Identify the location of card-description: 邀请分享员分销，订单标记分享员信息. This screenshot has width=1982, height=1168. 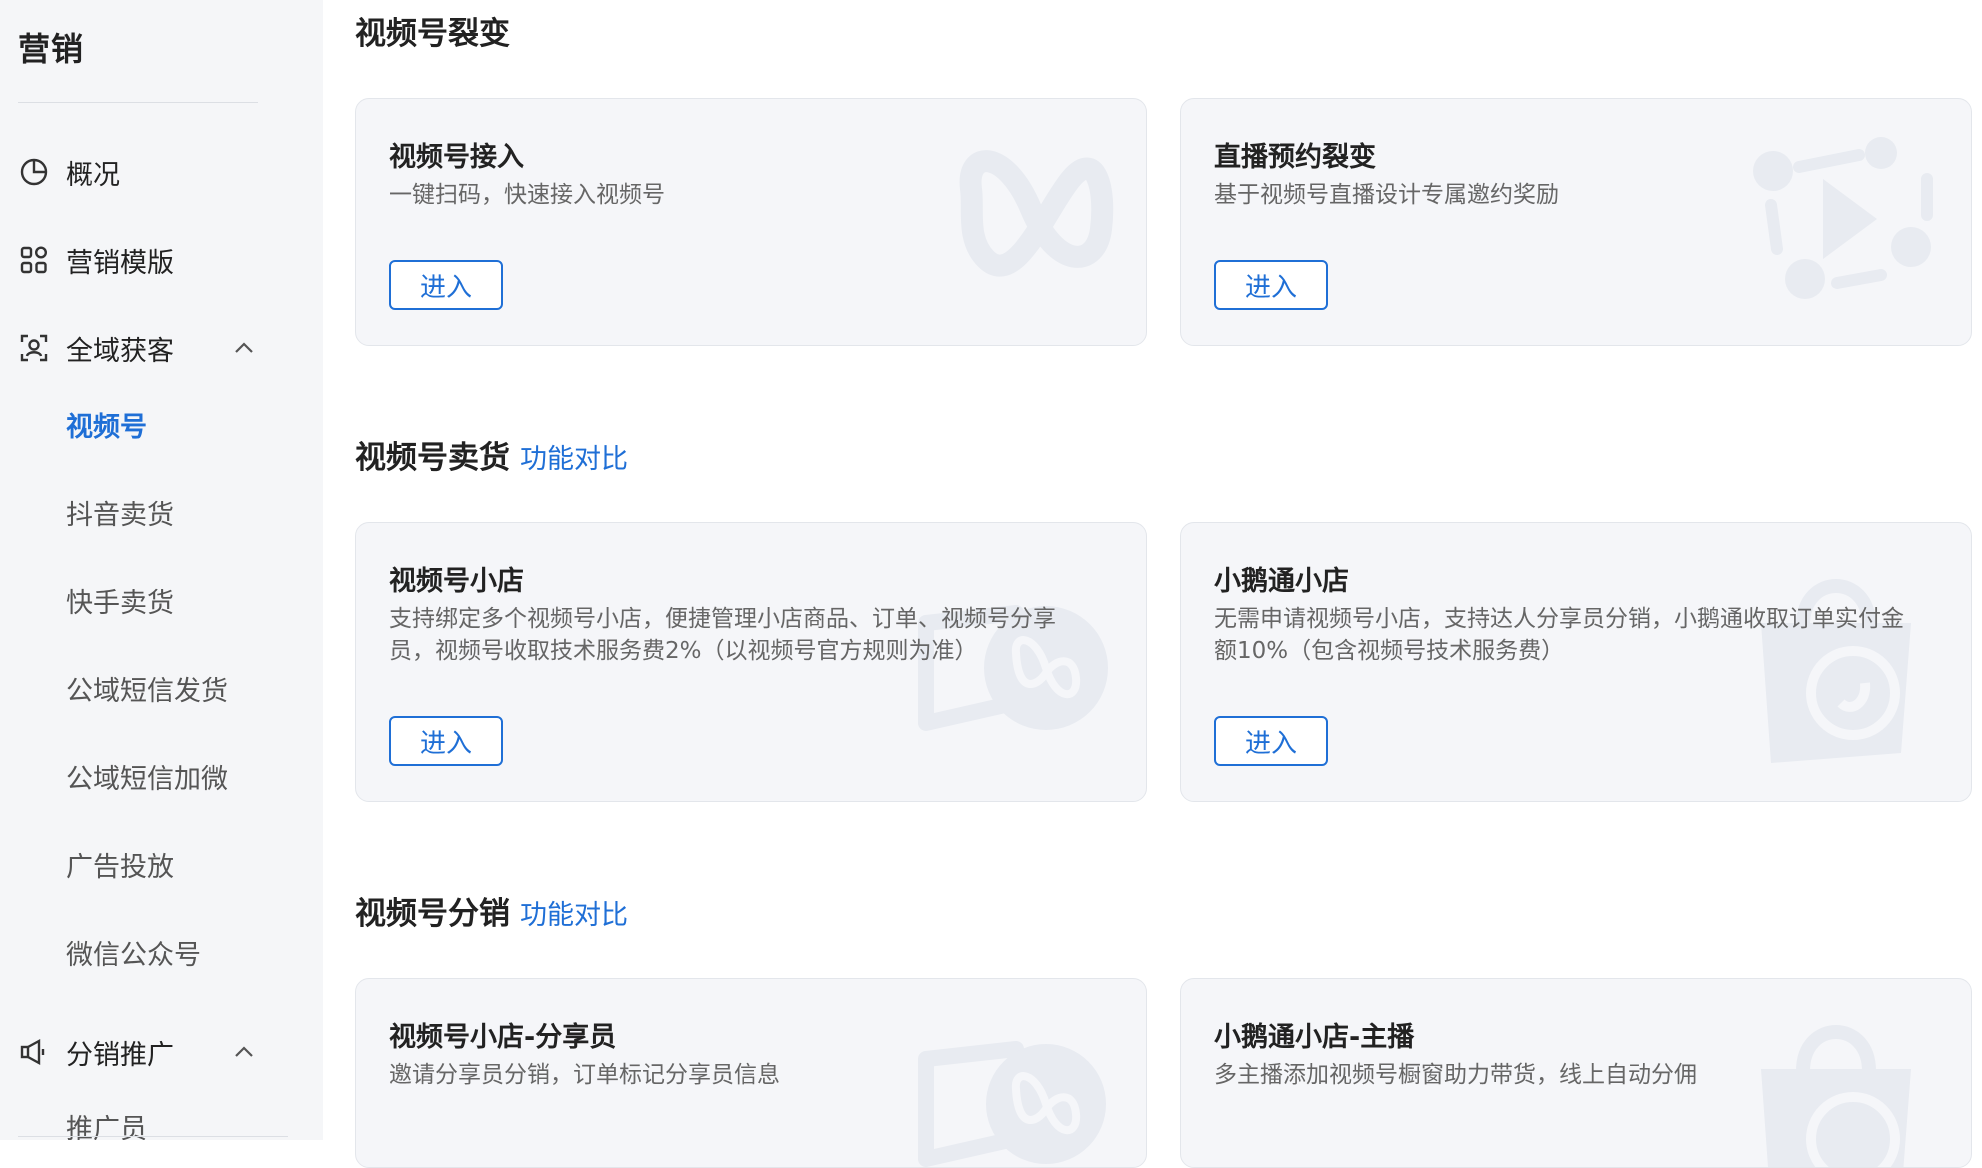
(584, 1075).